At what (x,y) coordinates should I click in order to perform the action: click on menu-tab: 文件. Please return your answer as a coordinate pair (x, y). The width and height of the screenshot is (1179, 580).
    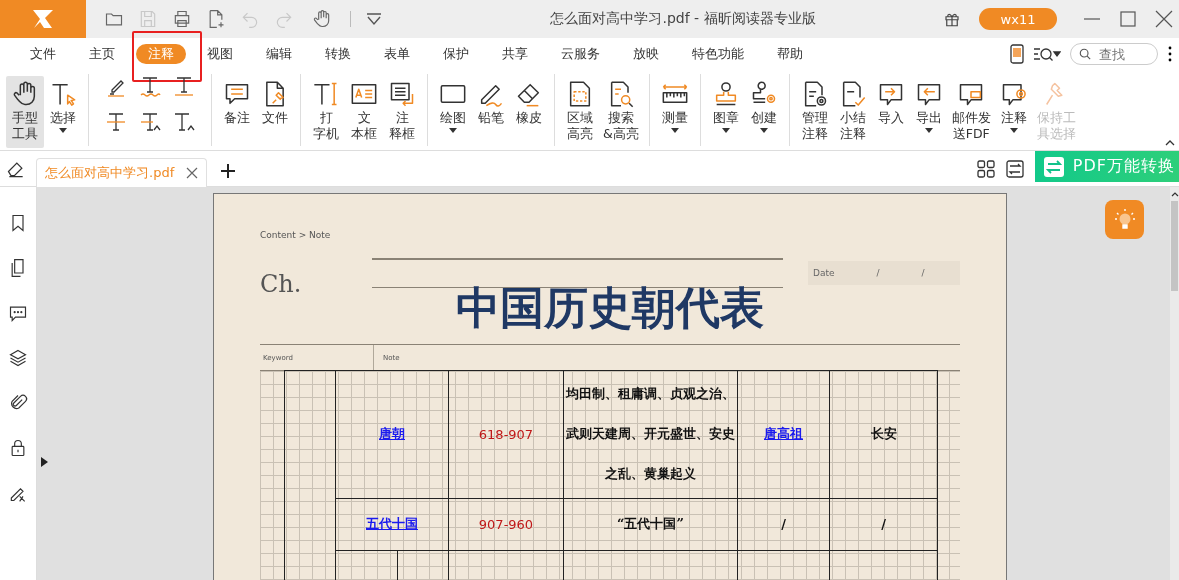
    Looking at the image, I should click on (43, 54).